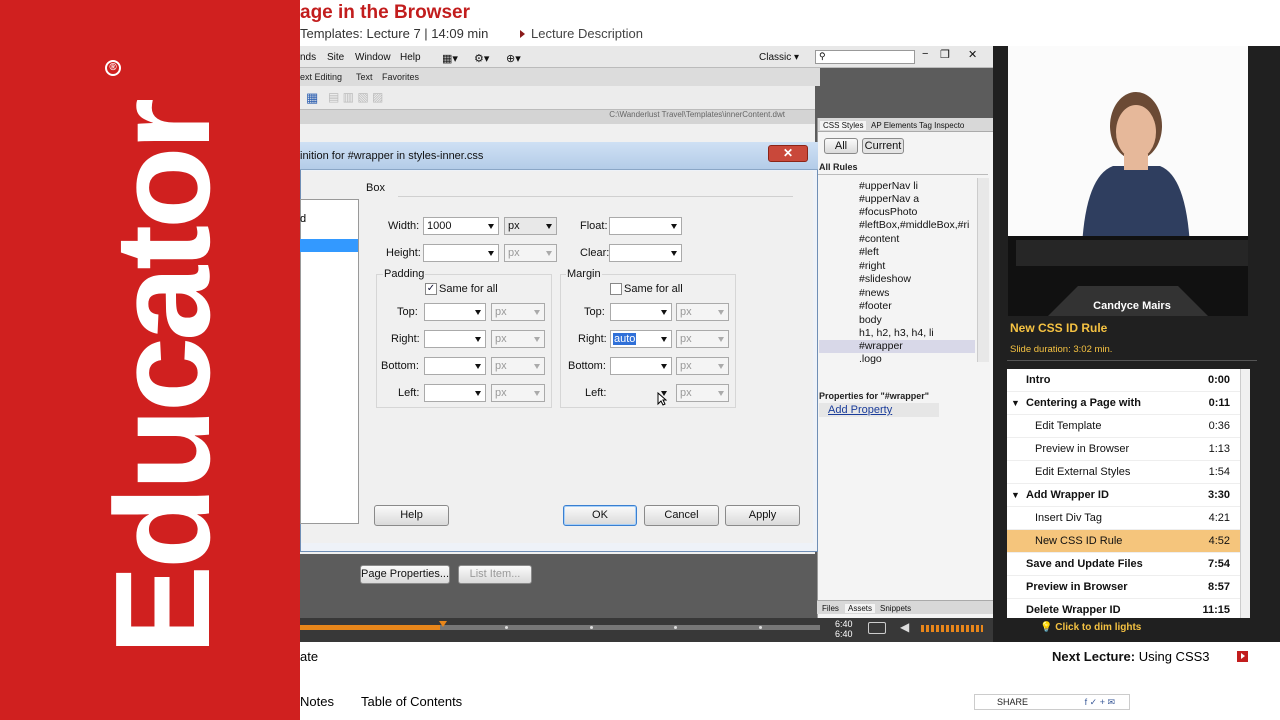  I want to click on width-unit-select: px, so click(530, 226).